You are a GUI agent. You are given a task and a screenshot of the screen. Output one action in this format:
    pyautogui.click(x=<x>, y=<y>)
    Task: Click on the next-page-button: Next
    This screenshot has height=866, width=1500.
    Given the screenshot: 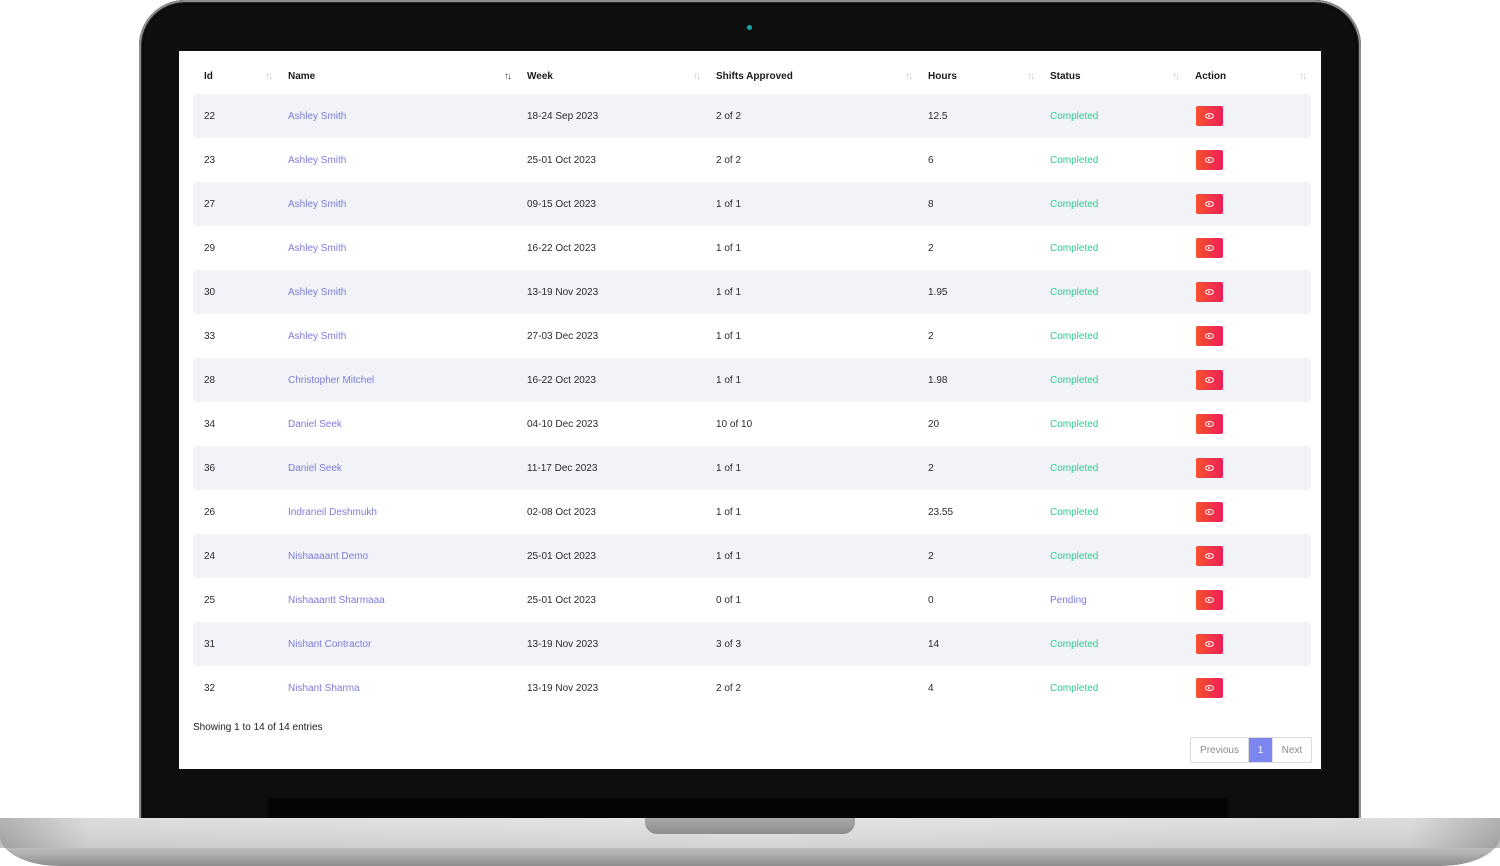 What is the action you would take?
    pyautogui.click(x=1291, y=750)
    